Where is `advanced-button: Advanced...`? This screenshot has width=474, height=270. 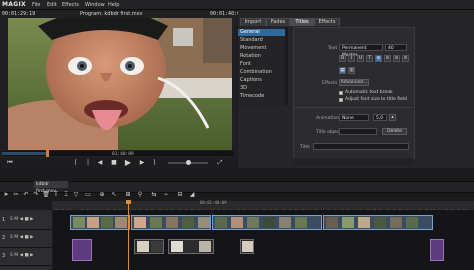 advanced-button: Advanced... is located at coordinates (354, 82).